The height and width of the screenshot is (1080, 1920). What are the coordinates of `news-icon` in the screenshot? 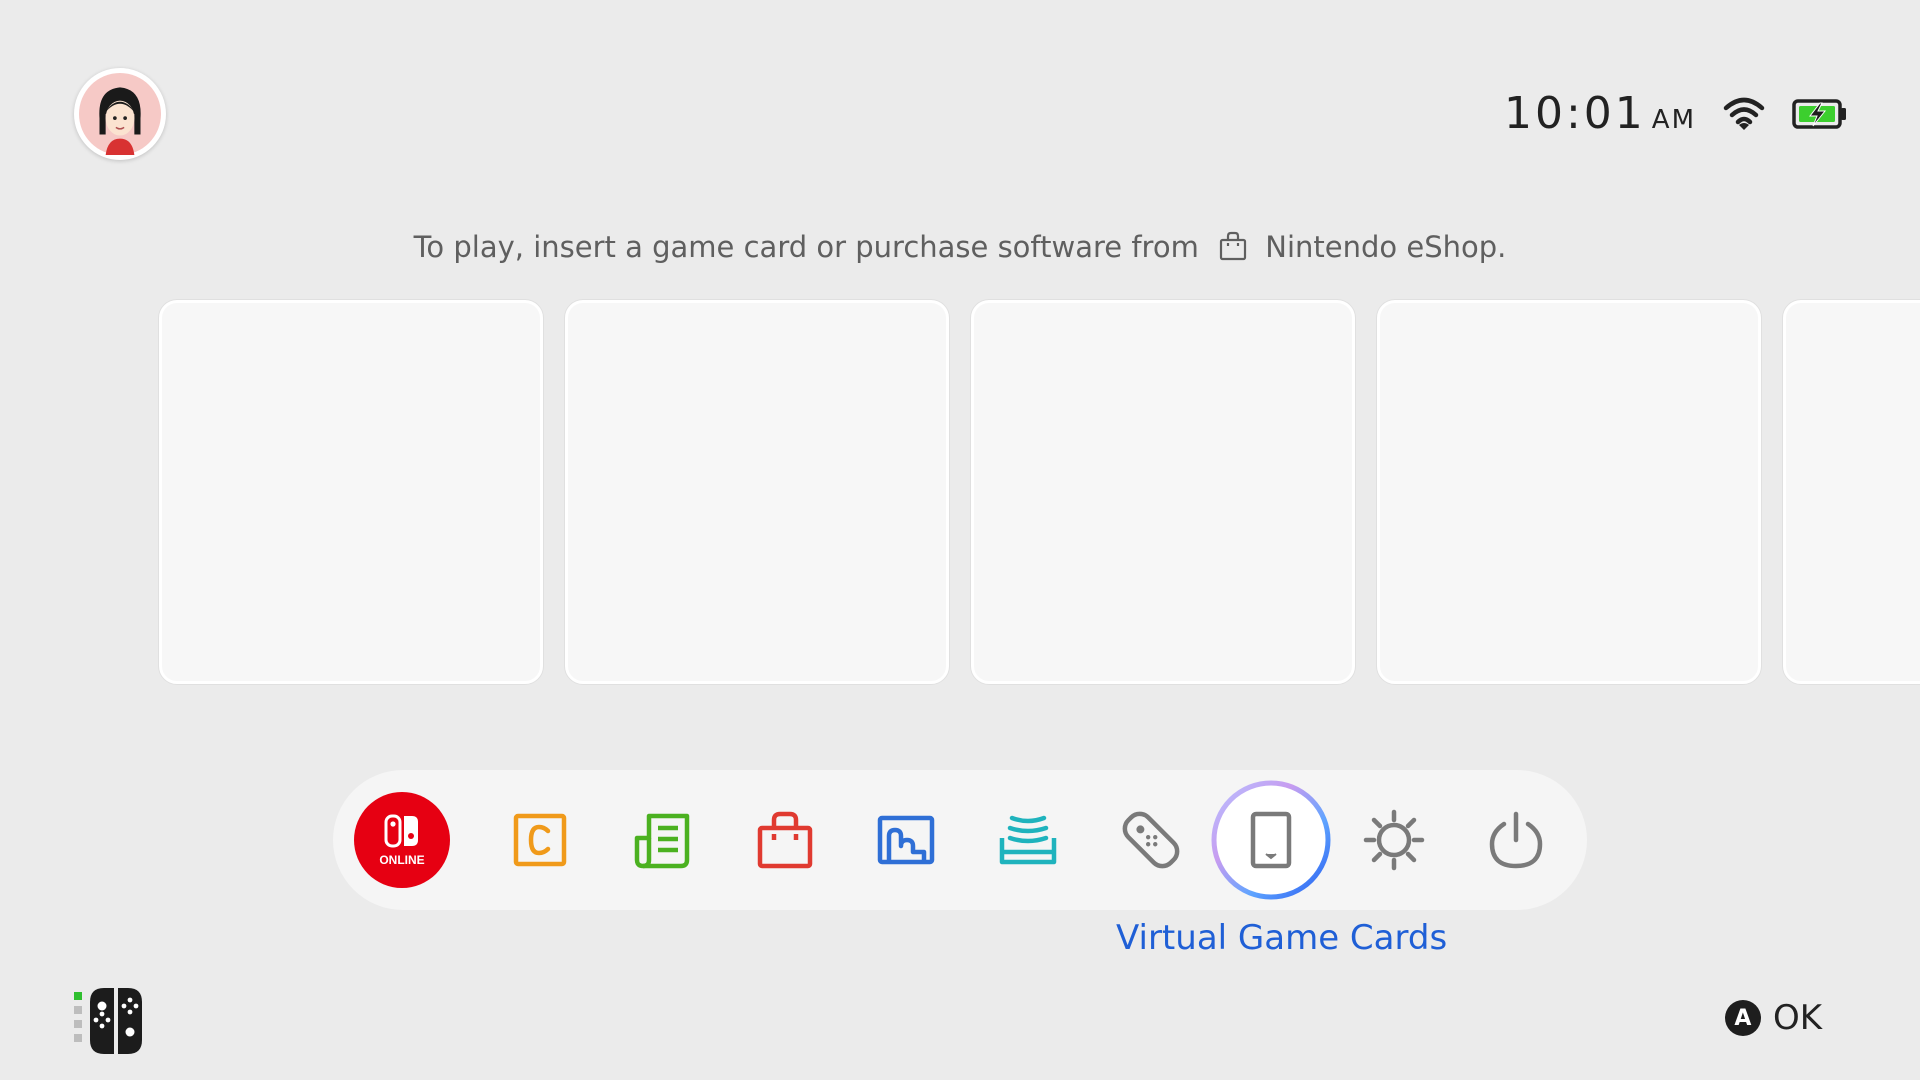 It's located at (662, 841).